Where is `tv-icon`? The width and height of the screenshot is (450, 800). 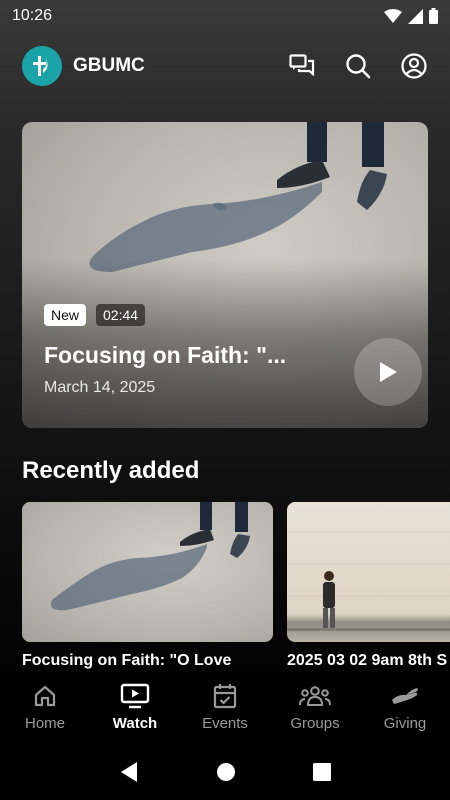
tv-icon is located at coordinates (135, 696).